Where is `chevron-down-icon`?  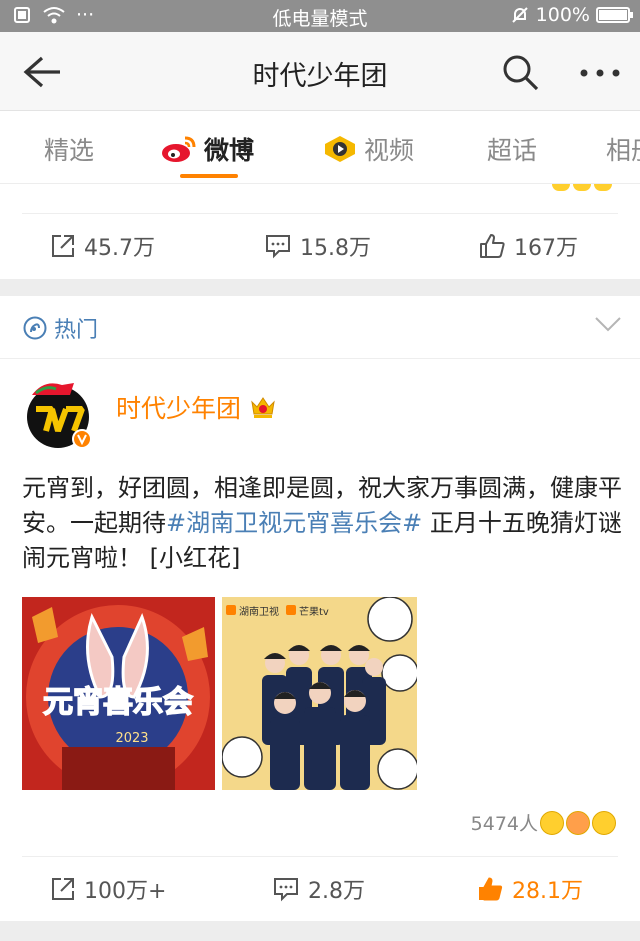
chevron-down-icon is located at coordinates (608, 324).